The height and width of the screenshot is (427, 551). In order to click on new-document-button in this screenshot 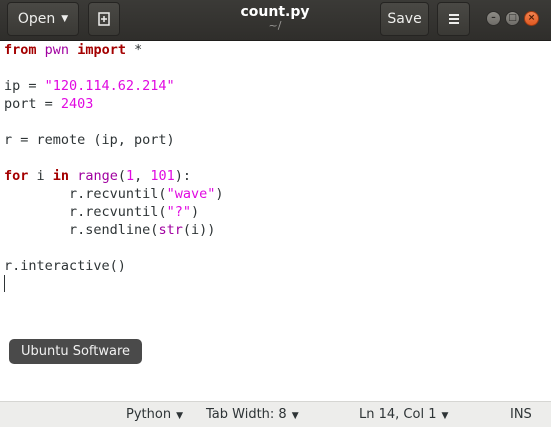, I will do `click(104, 19)`.